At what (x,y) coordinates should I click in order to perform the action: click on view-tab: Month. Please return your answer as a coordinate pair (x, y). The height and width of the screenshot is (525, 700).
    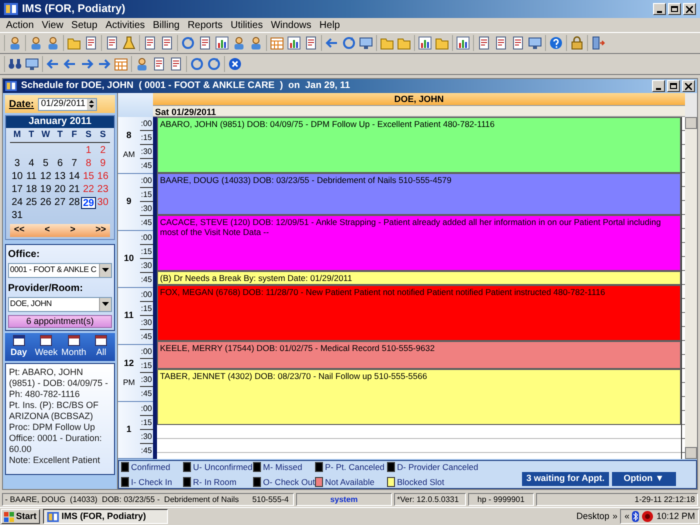
    Looking at the image, I should click on (74, 346).